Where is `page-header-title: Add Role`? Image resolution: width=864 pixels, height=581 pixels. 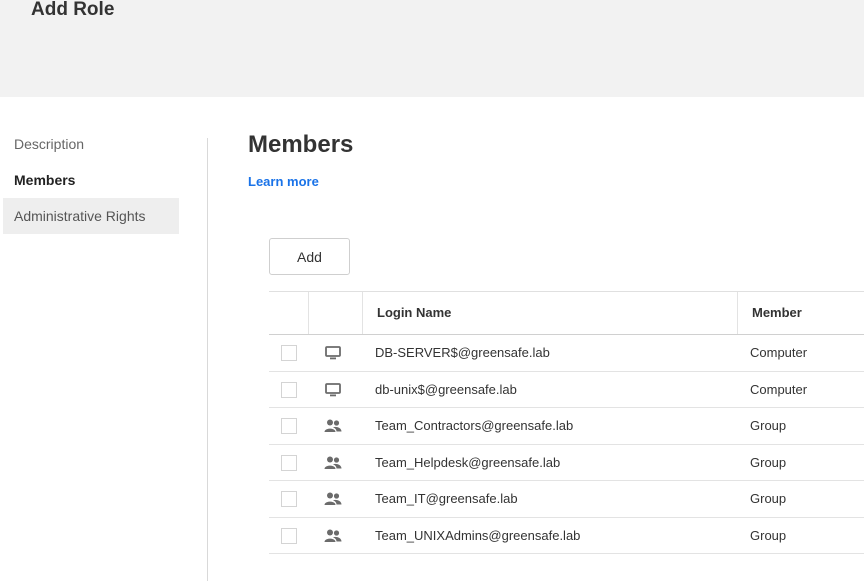 page-header-title: Add Role is located at coordinates (73, 10).